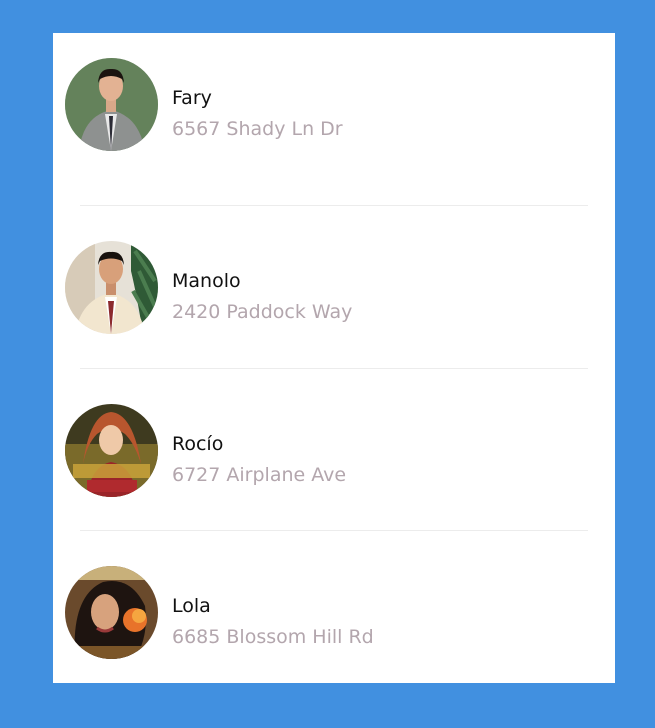 This screenshot has width=655, height=728. I want to click on contact-address: 6727 Airplane Ave, so click(259, 475).